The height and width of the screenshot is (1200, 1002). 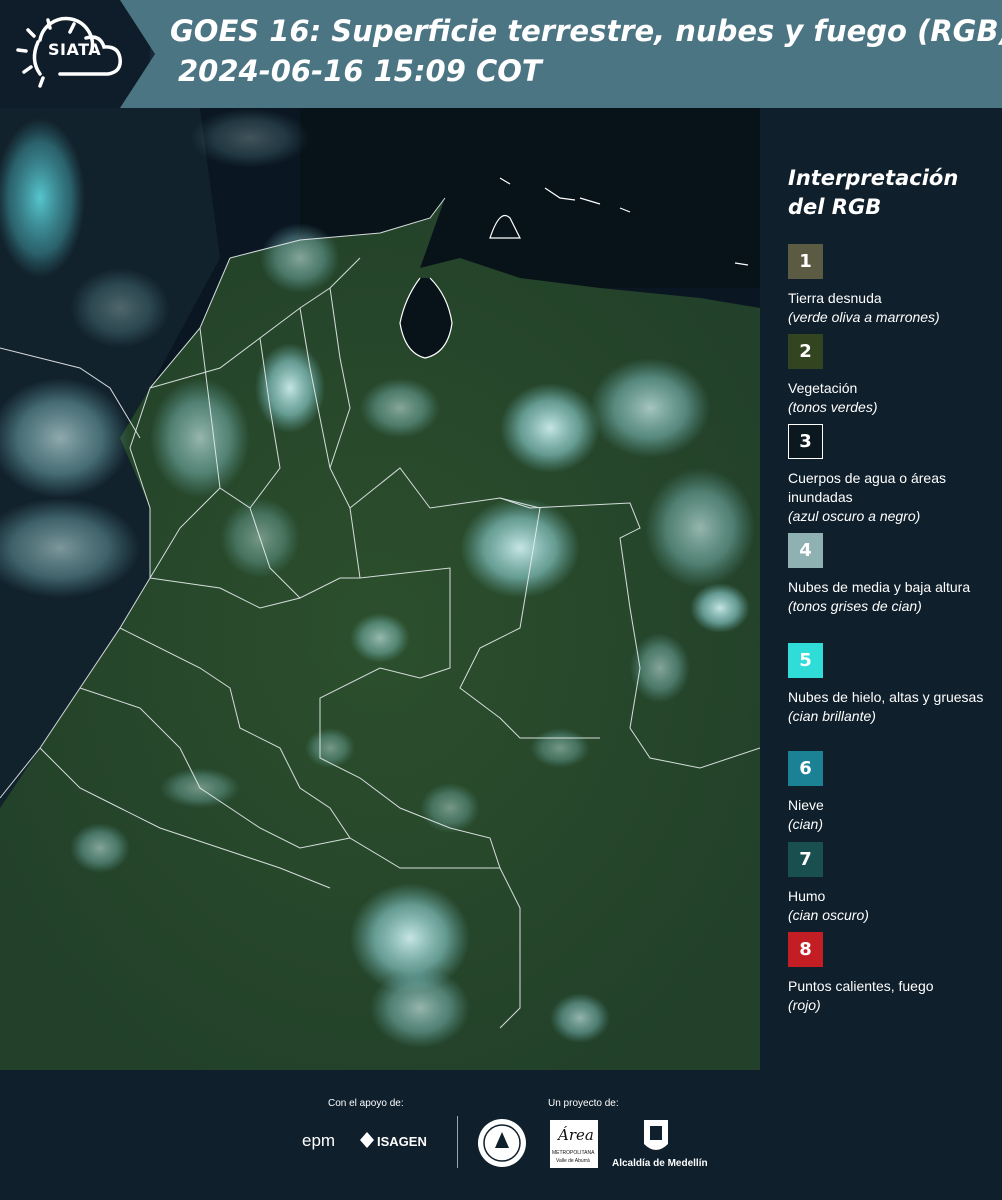 What do you see at coordinates (366, 1103) in the screenshot?
I see `support-caption: Con el apoyo de:` at bounding box center [366, 1103].